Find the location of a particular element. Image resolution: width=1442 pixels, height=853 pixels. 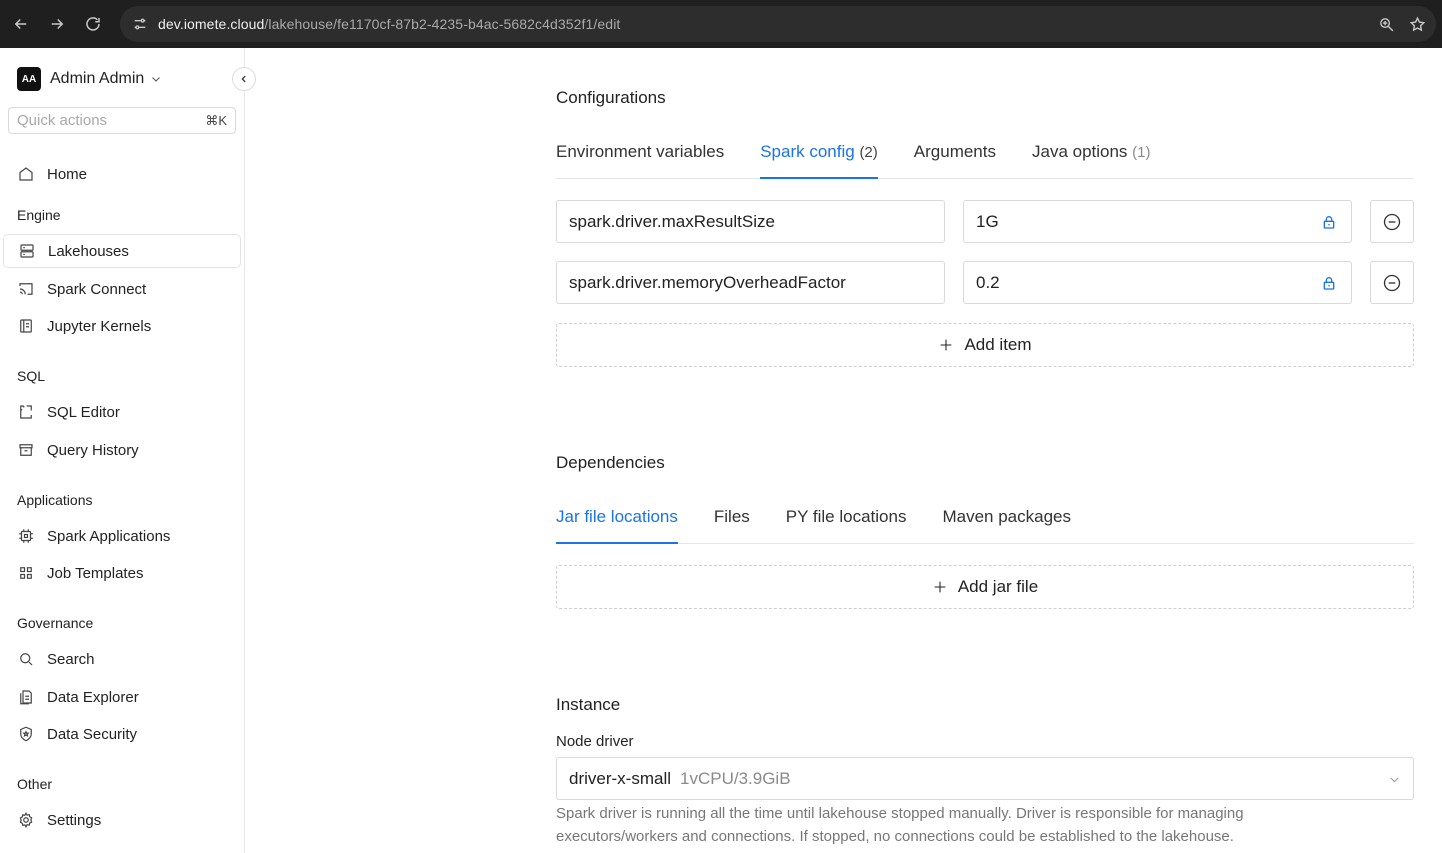

tab-label: PY file locations is located at coordinates (846, 516).